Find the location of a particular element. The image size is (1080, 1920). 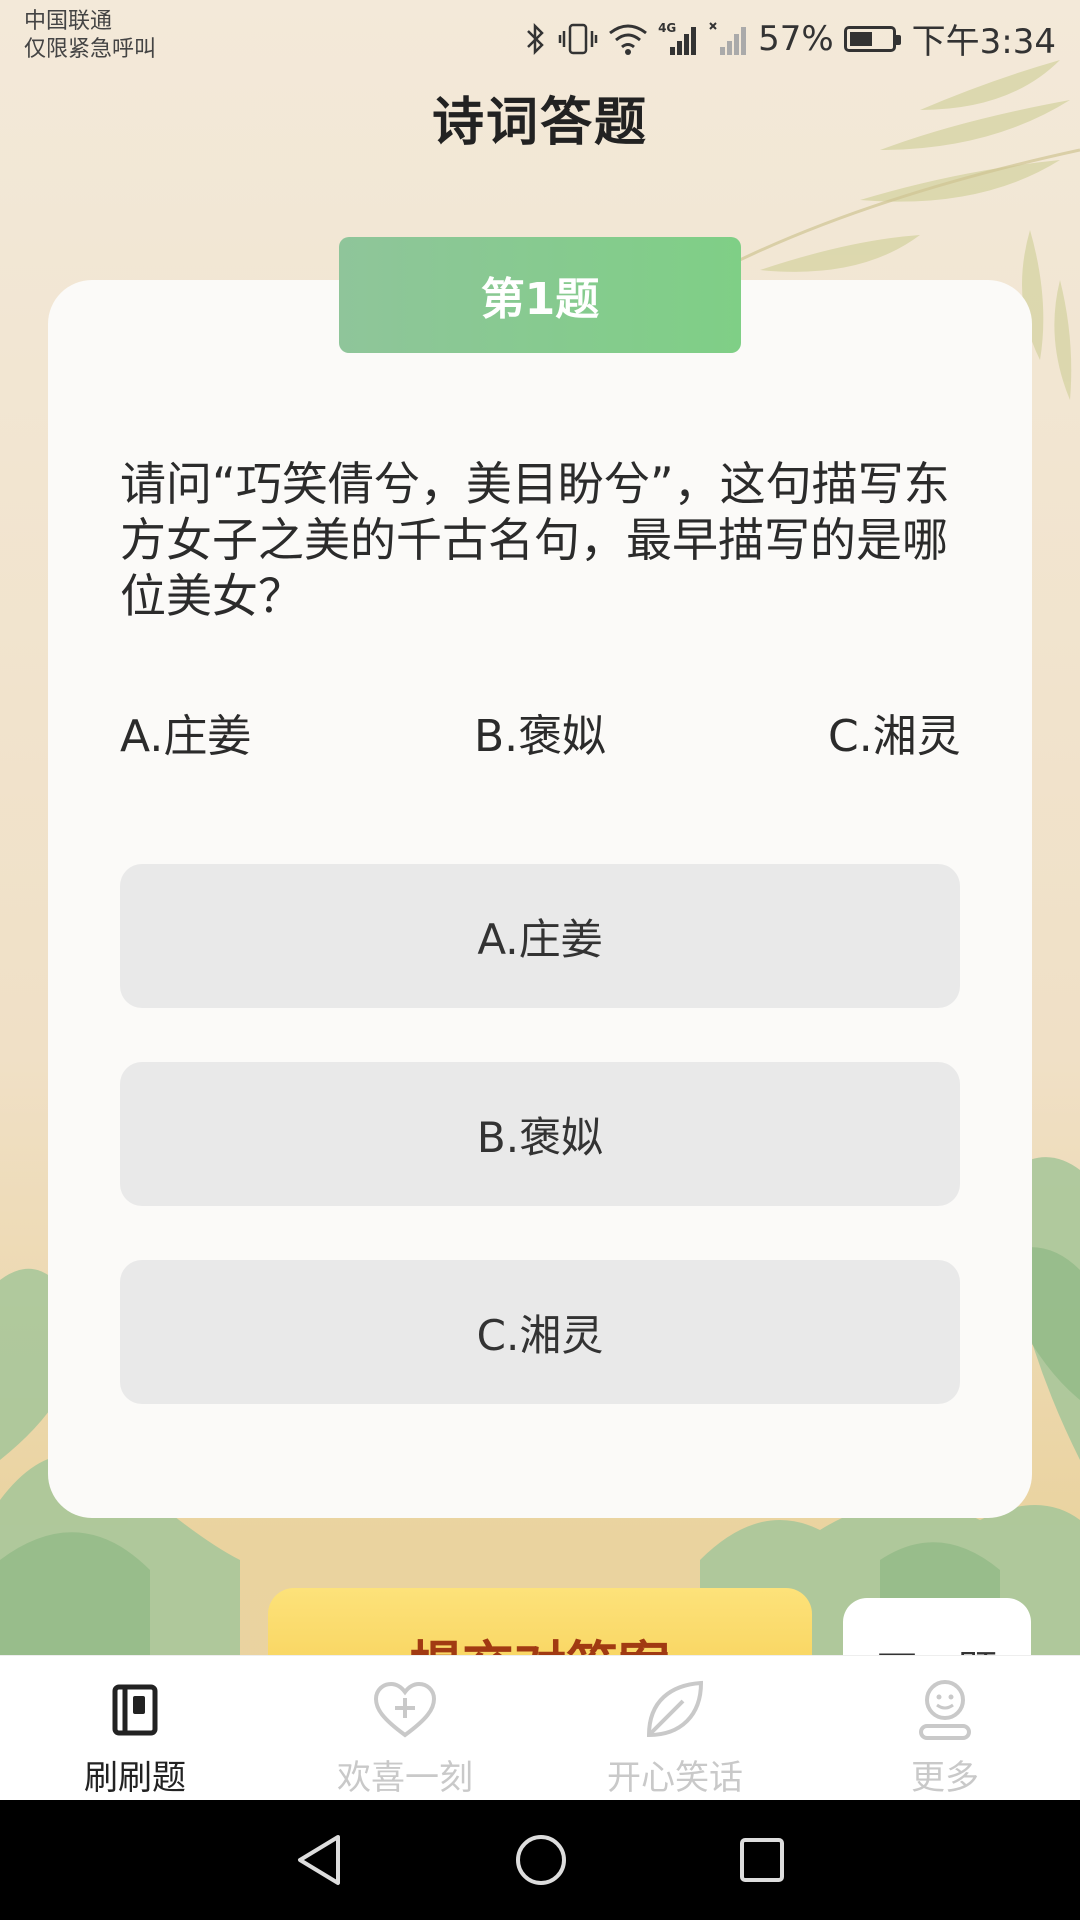

heart-plus-icon is located at coordinates (405, 1709).